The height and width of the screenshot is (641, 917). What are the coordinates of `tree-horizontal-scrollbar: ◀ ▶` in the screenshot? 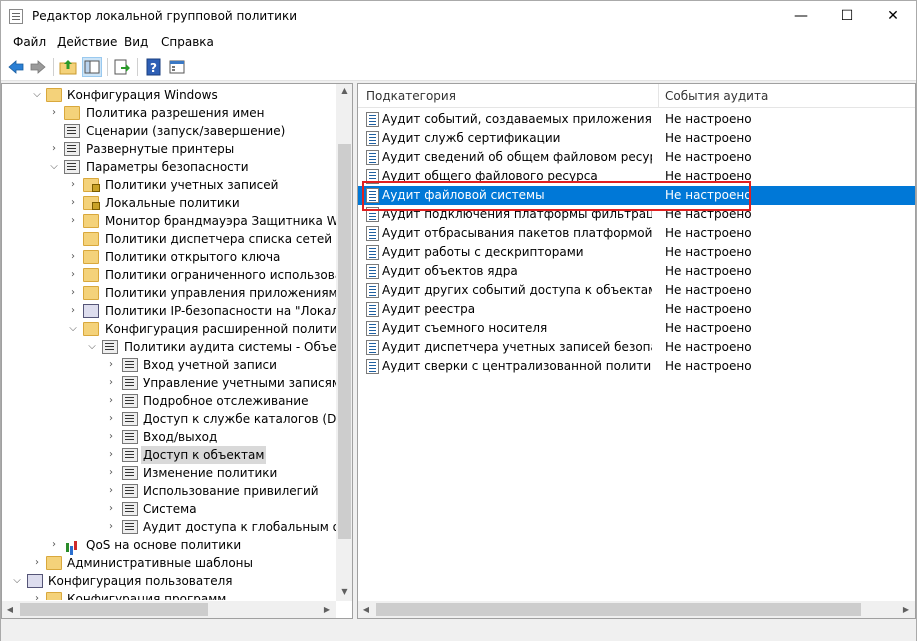 It's located at (169, 609).